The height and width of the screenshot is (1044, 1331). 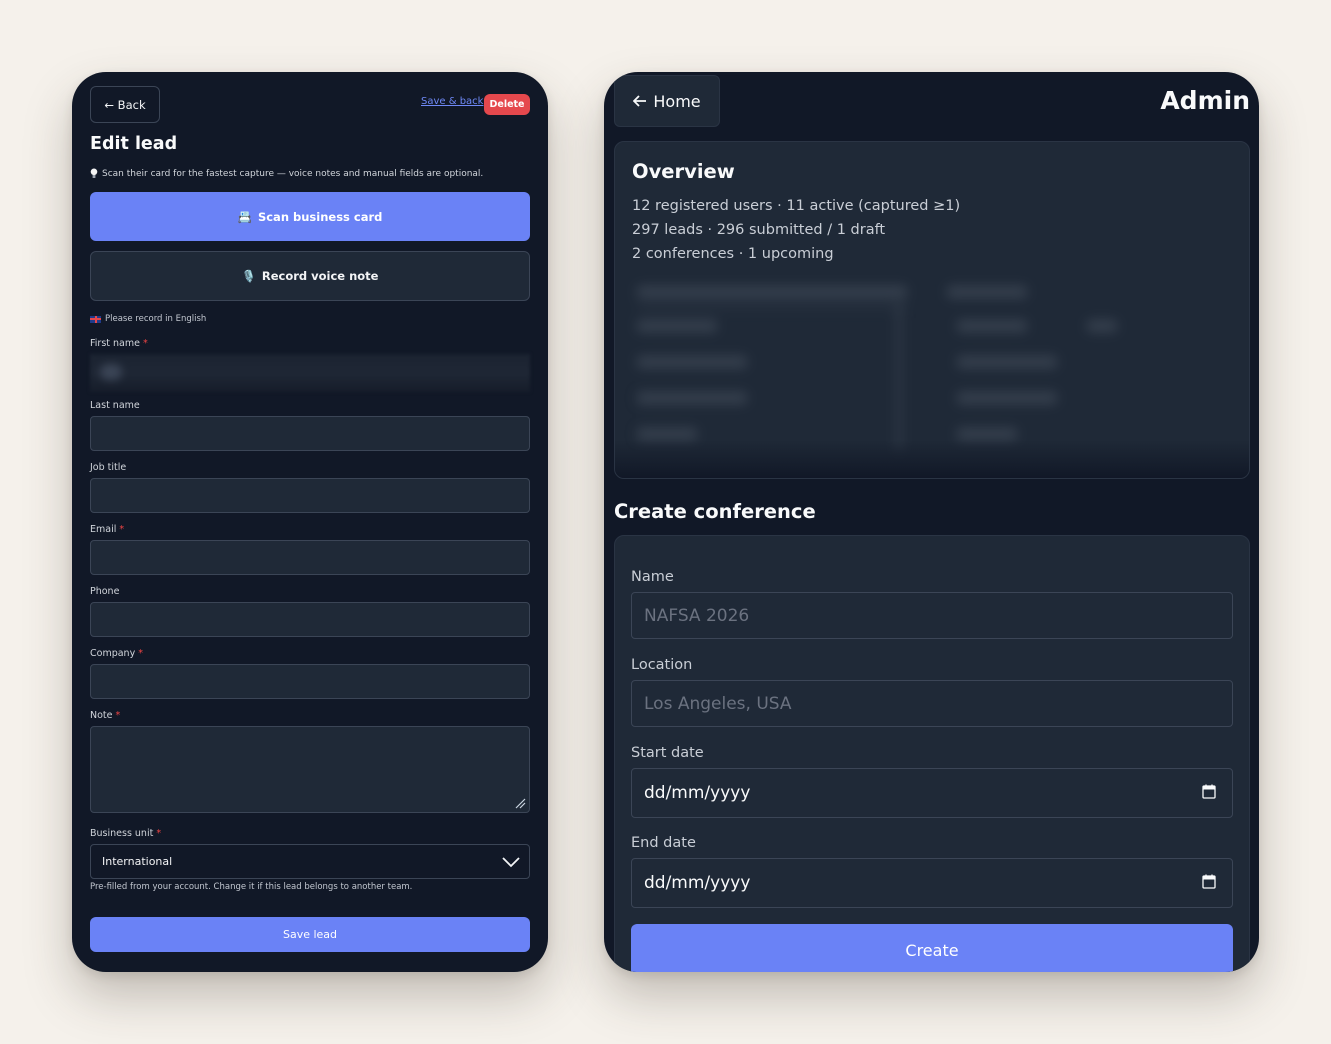 What do you see at coordinates (137, 861) in the screenshot?
I see `business-unit-value: International` at bounding box center [137, 861].